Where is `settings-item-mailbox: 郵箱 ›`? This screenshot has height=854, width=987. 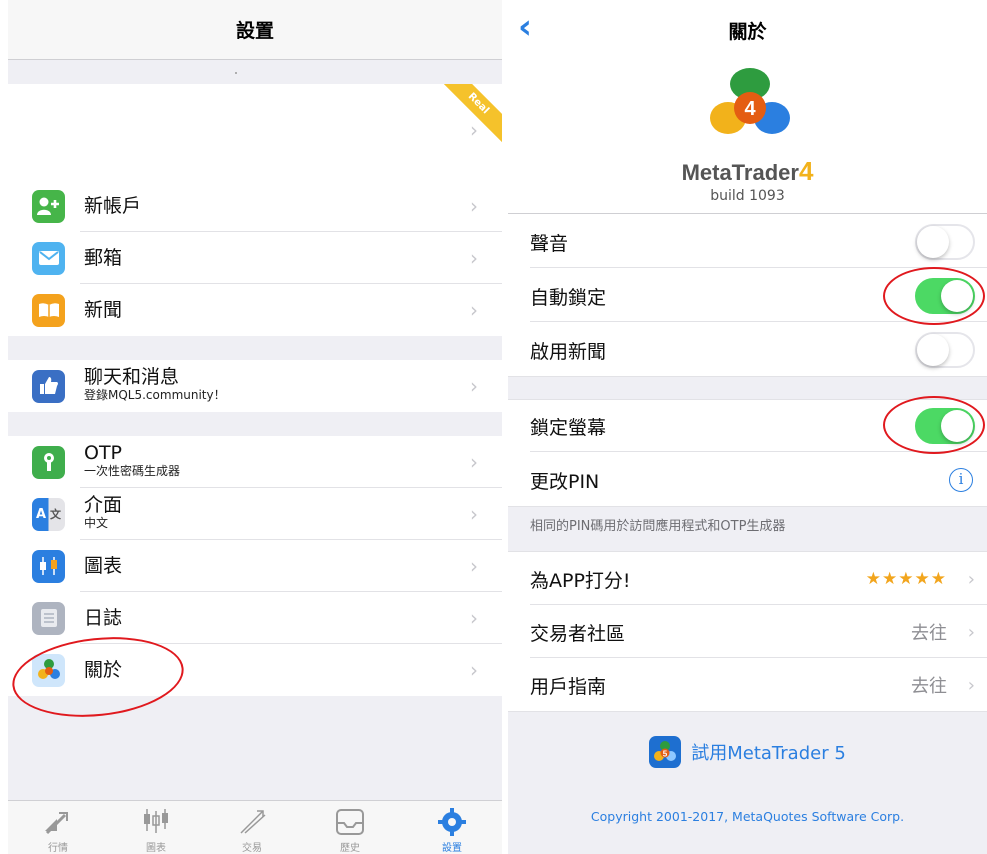
settings-item-mailbox: 郵箱 › is located at coordinates (255, 258).